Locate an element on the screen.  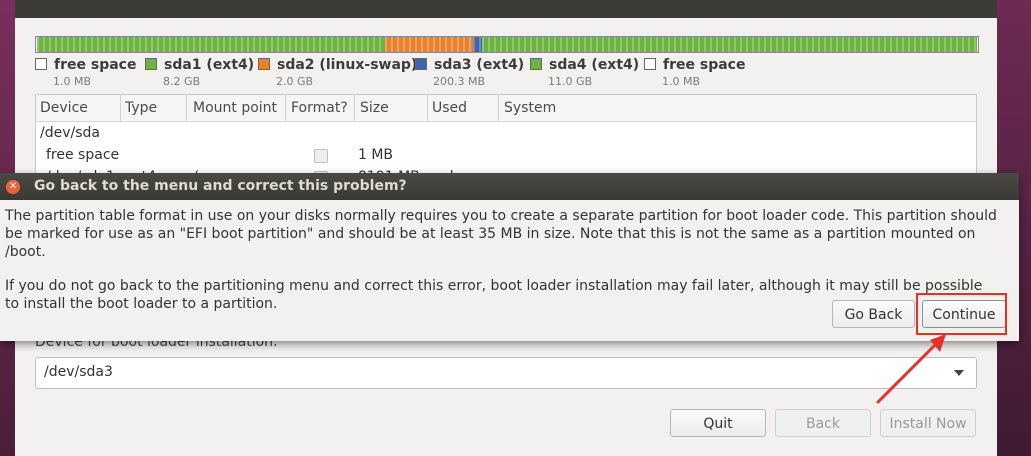
quit-button: Quit is located at coordinates (718, 423).